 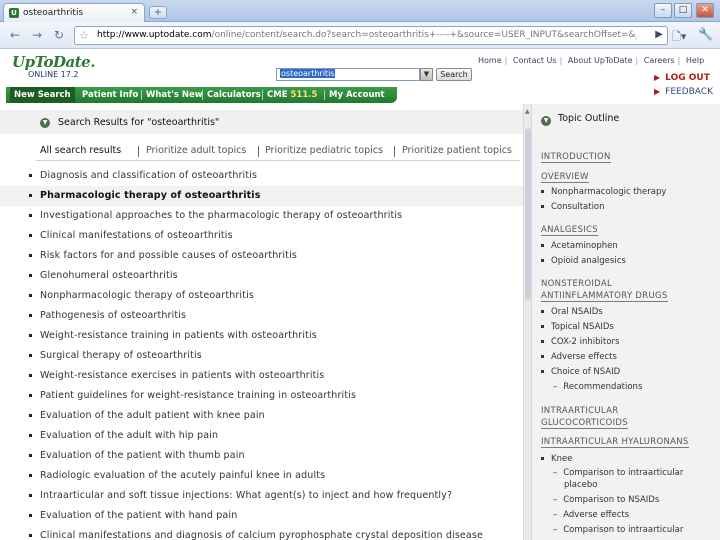 What do you see at coordinates (606, 500) in the screenshot?
I see `outline-subitem: – Comparison to NSAIDs` at bounding box center [606, 500].